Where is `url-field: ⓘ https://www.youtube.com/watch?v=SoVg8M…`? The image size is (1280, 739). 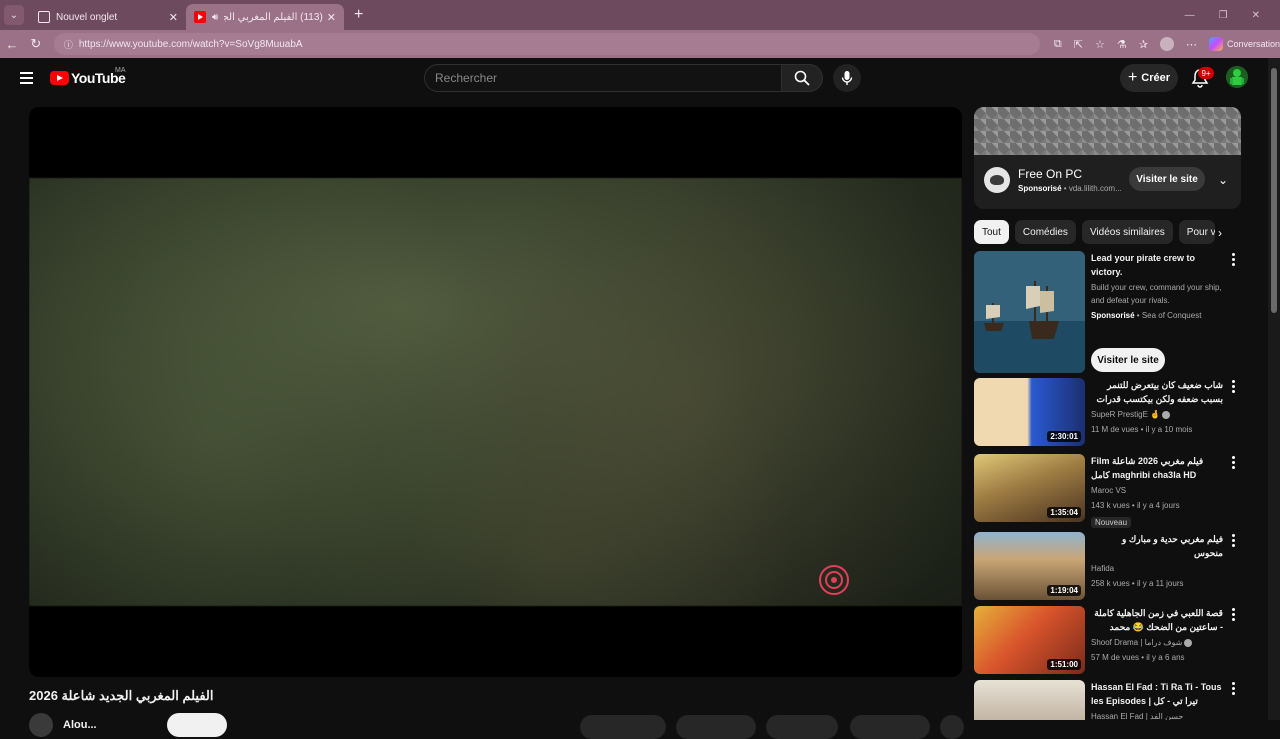 url-field: ⓘ https://www.youtube.com/watch?v=SoVg8M… is located at coordinates (546, 44).